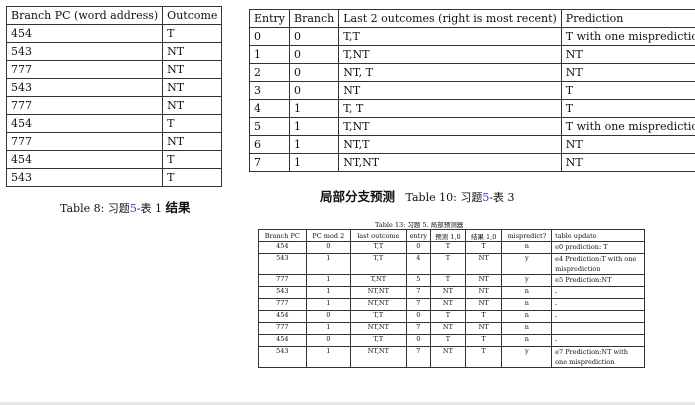 The image size is (695, 405). What do you see at coordinates (418, 280) in the screenshot?
I see `table-13-row-cell: 5` at bounding box center [418, 280].